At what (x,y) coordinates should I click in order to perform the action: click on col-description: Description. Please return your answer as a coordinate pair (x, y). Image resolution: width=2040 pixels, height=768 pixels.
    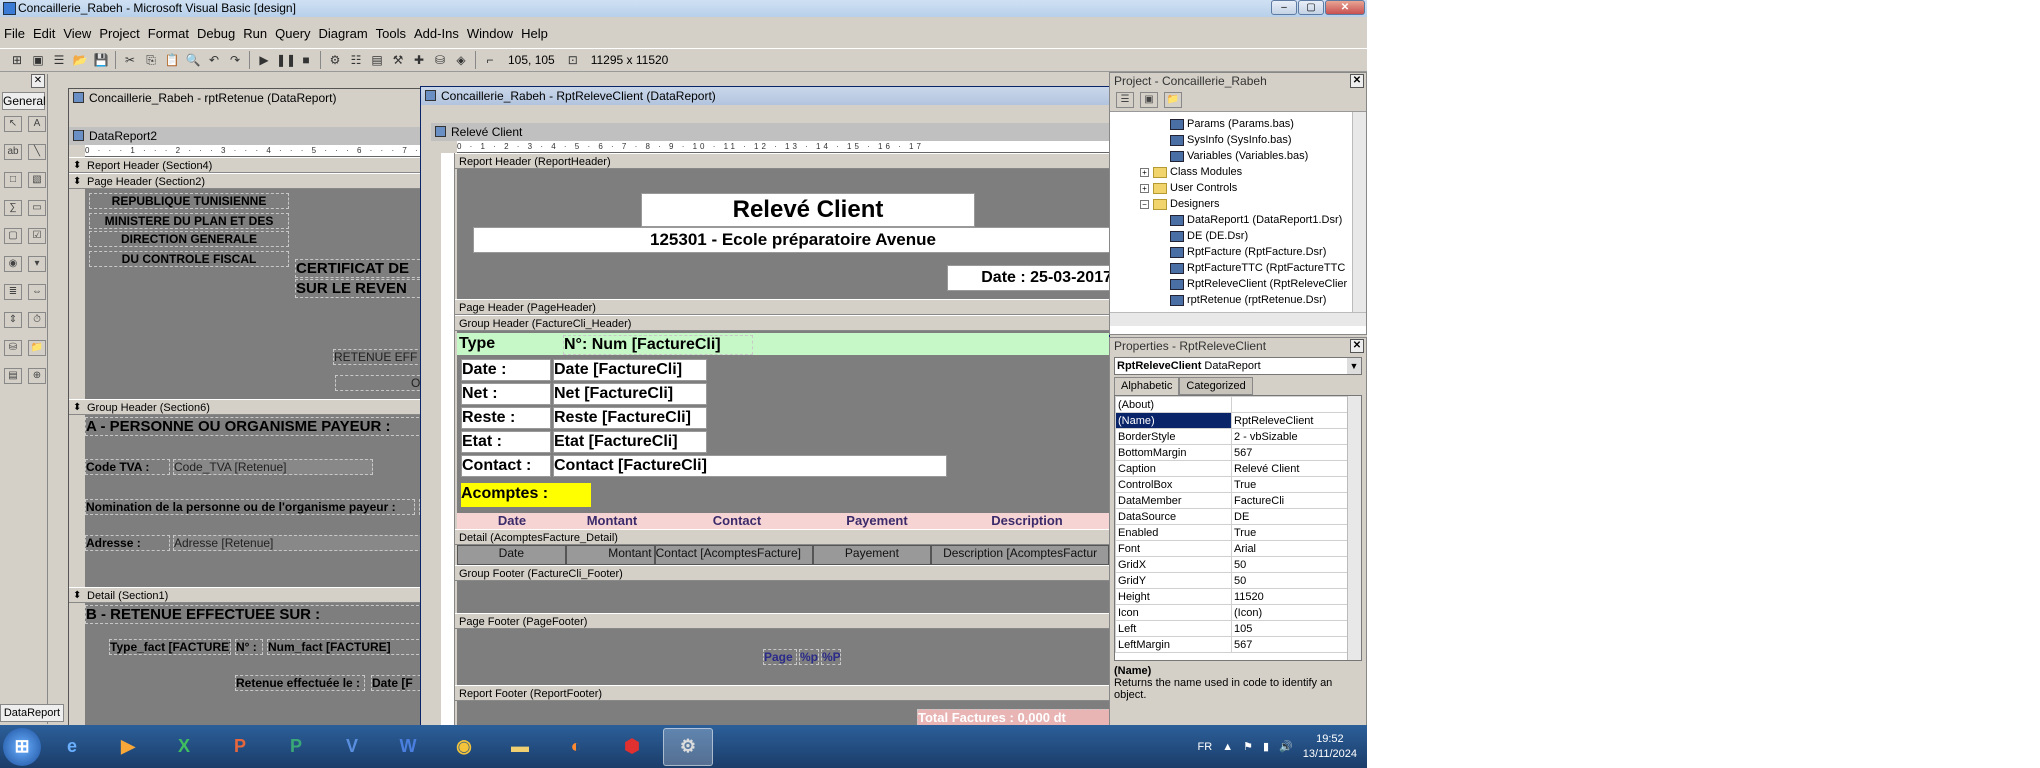
    Looking at the image, I should click on (1023, 521).